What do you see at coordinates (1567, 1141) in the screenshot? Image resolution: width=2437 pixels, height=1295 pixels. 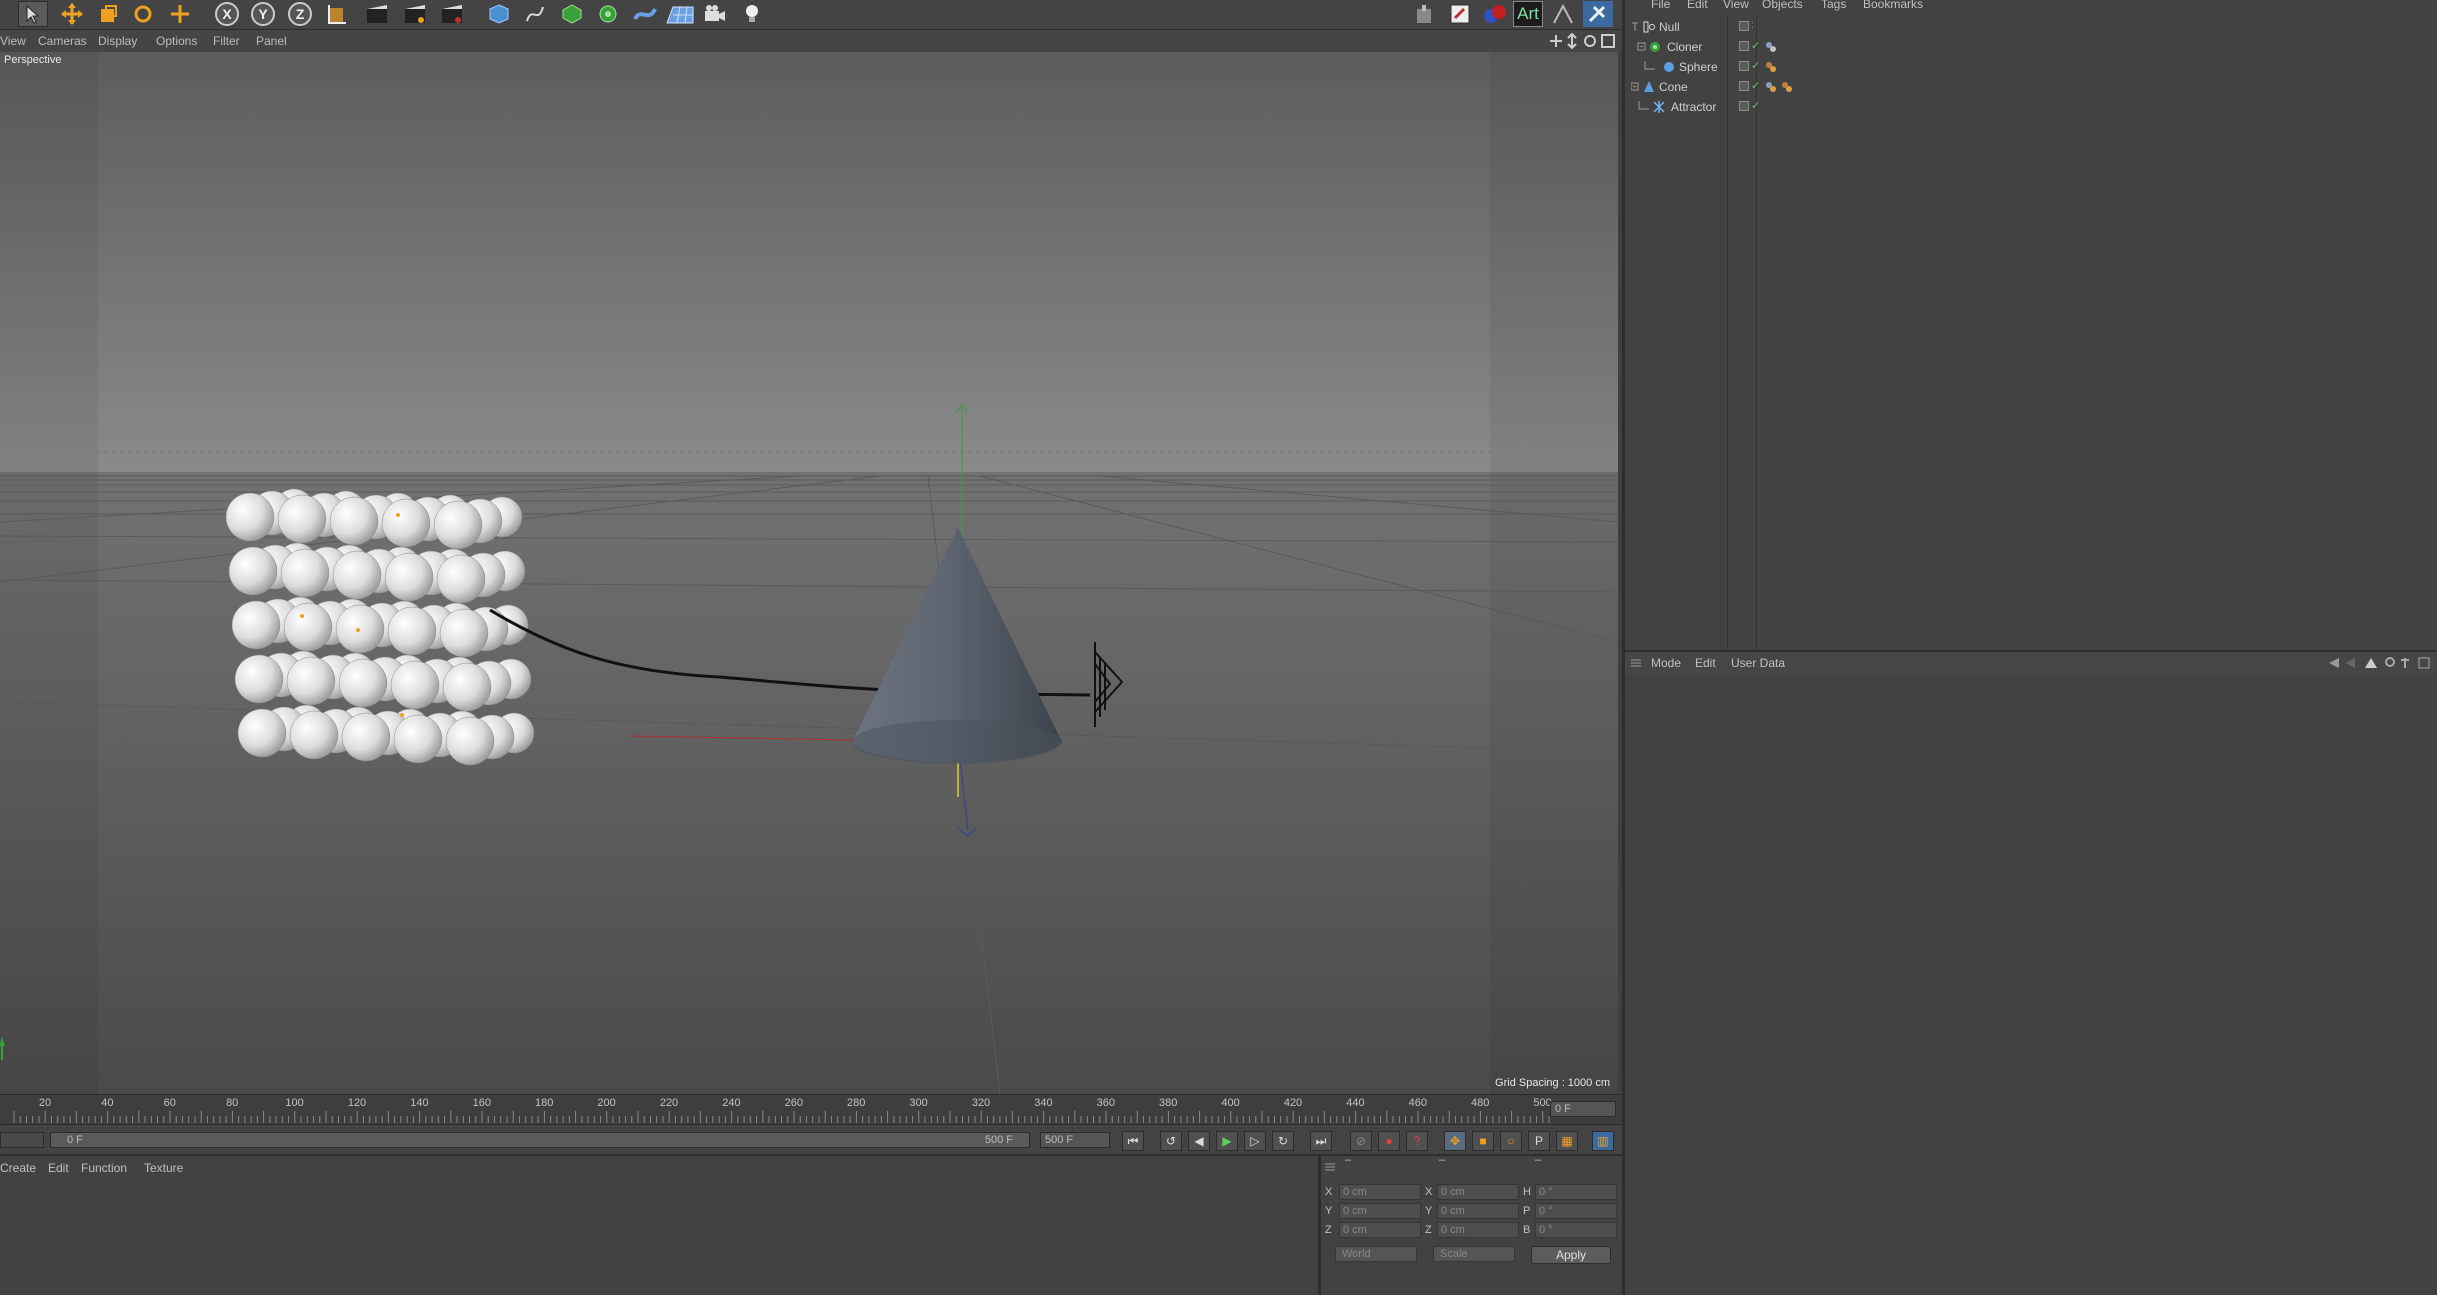 I see `pla-key-icon: ▦` at bounding box center [1567, 1141].